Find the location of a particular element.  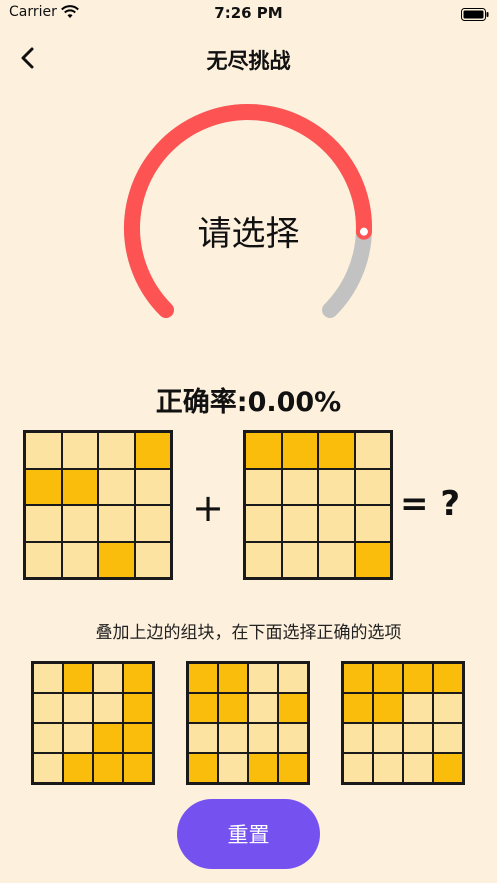

status-bar: Carrier 7:26 PM is located at coordinates (248, 14).